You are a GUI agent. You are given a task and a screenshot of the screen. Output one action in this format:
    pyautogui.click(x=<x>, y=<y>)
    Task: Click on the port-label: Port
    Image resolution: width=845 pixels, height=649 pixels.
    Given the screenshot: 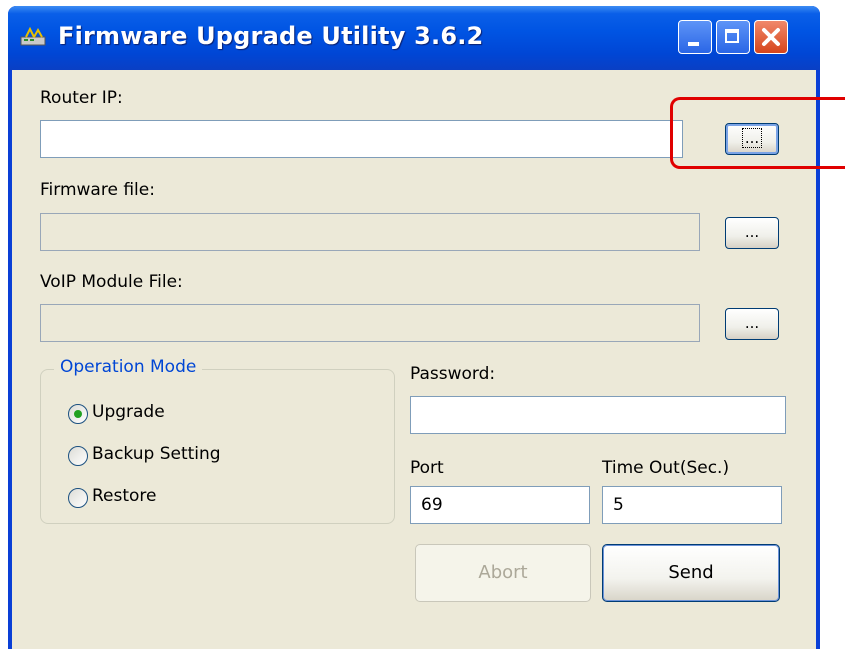 What is the action you would take?
    pyautogui.click(x=427, y=468)
    